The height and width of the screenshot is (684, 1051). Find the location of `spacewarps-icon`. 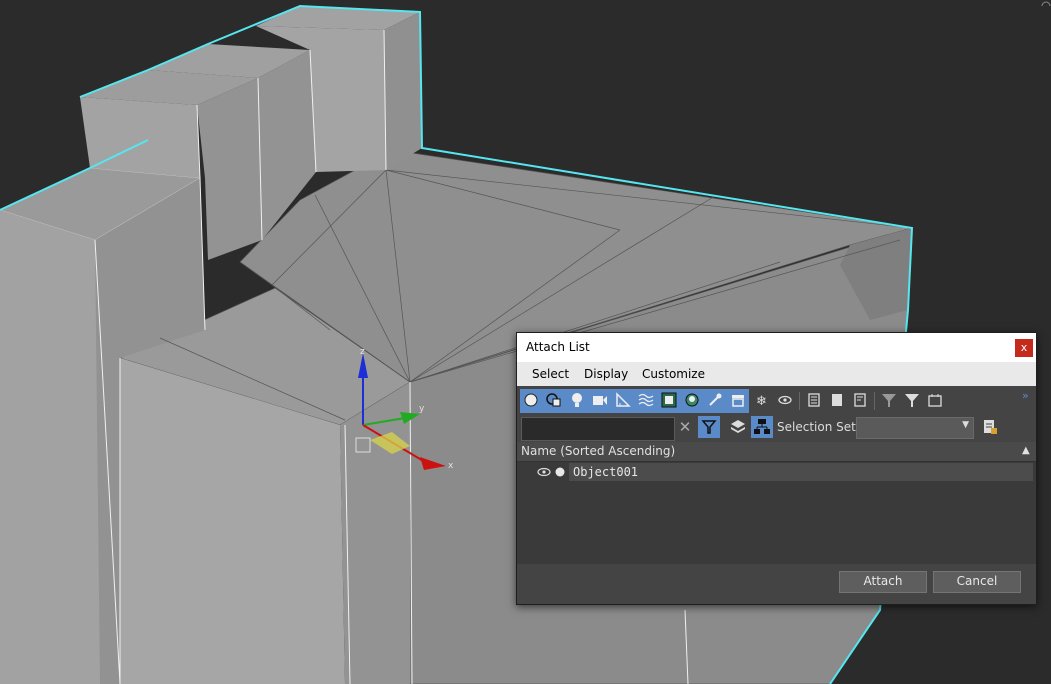

spacewarps-icon is located at coordinates (646, 400).